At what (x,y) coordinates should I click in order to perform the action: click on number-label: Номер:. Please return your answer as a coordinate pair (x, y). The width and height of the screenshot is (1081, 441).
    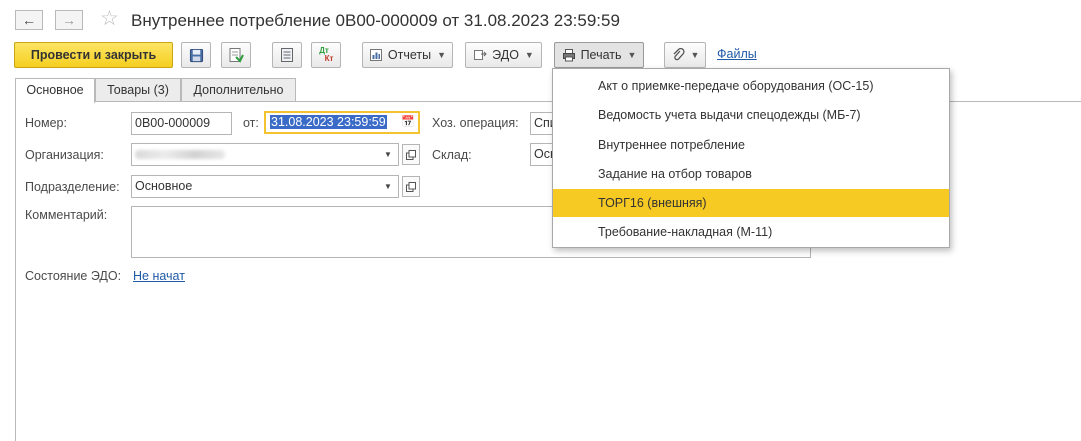
    Looking at the image, I should click on (46, 123).